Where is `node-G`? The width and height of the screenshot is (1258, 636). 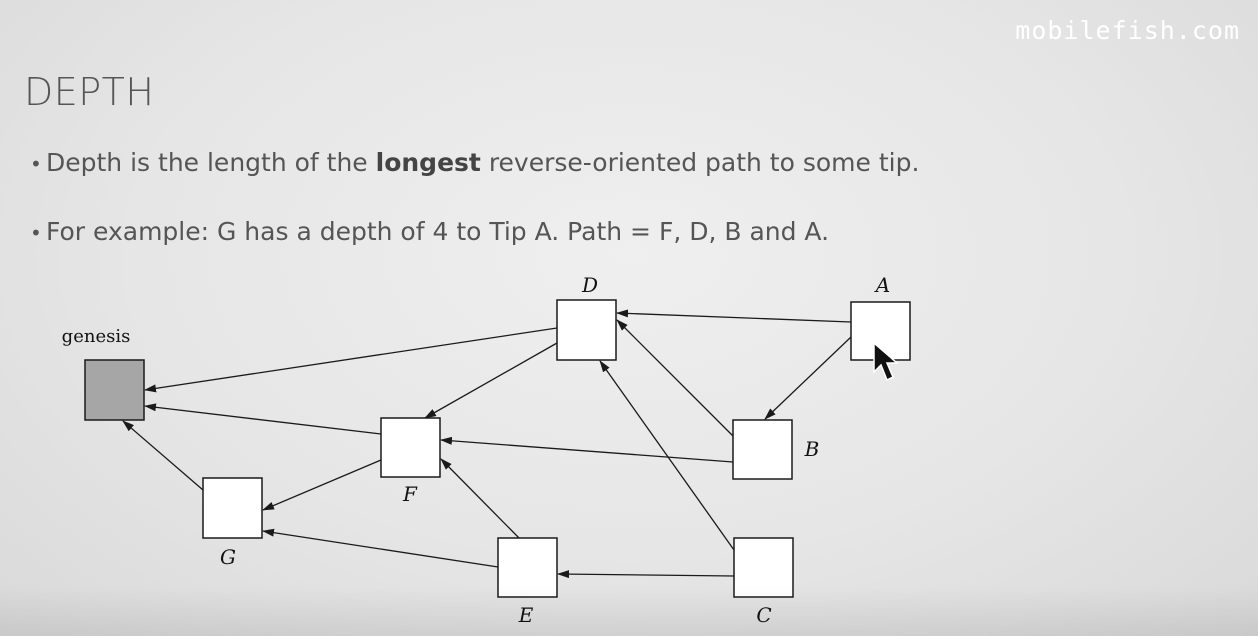 node-G is located at coordinates (232, 508).